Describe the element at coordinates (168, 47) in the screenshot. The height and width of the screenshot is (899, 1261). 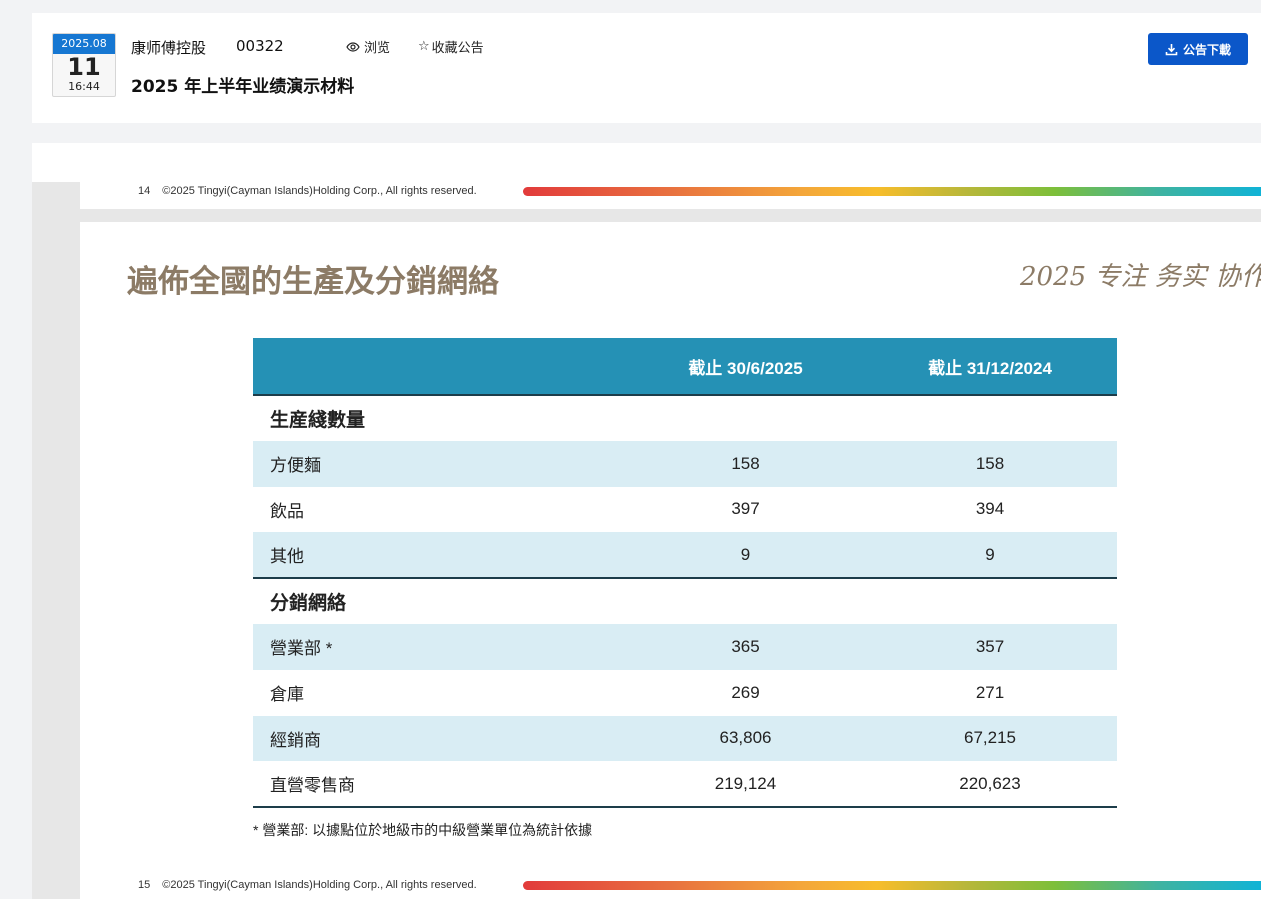
I see `company-name: 康师傅控股` at that location.